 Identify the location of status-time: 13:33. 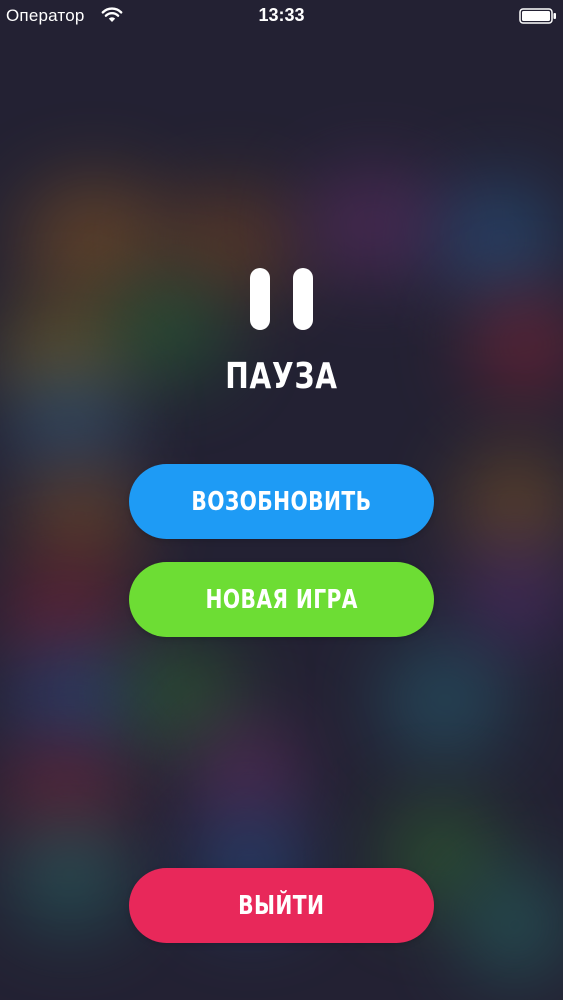
(281, 15).